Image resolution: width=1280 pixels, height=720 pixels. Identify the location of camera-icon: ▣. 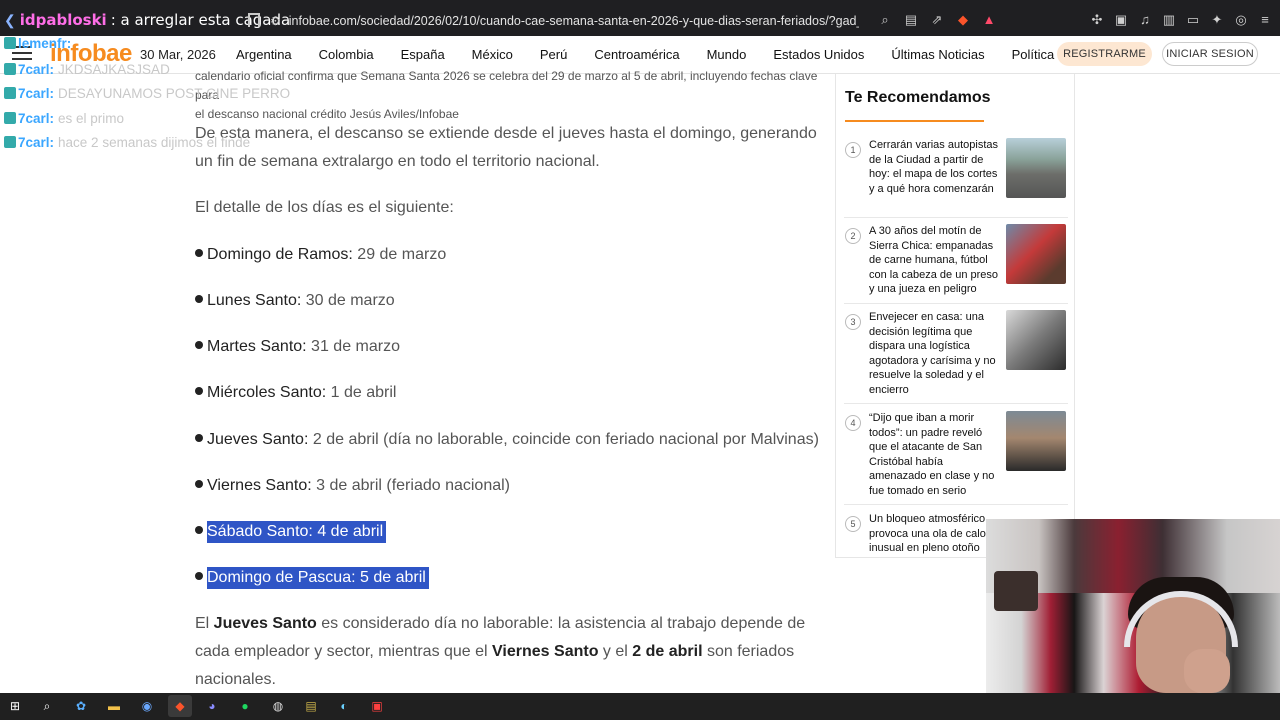
(1121, 20).